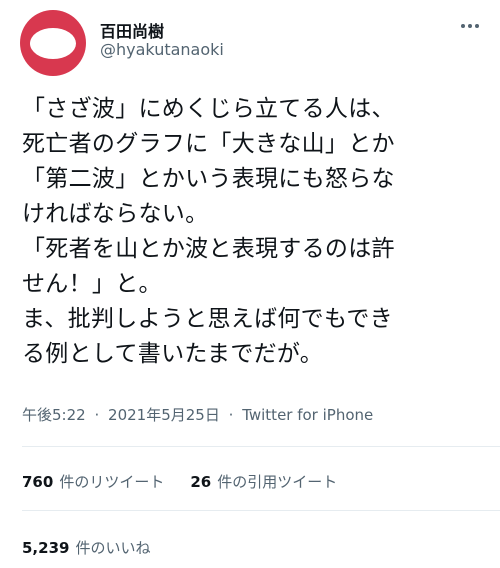 Image resolution: width=500 pixels, height=568 pixels. What do you see at coordinates (201, 482) in the screenshot?
I see `quotes-count: 26` at bounding box center [201, 482].